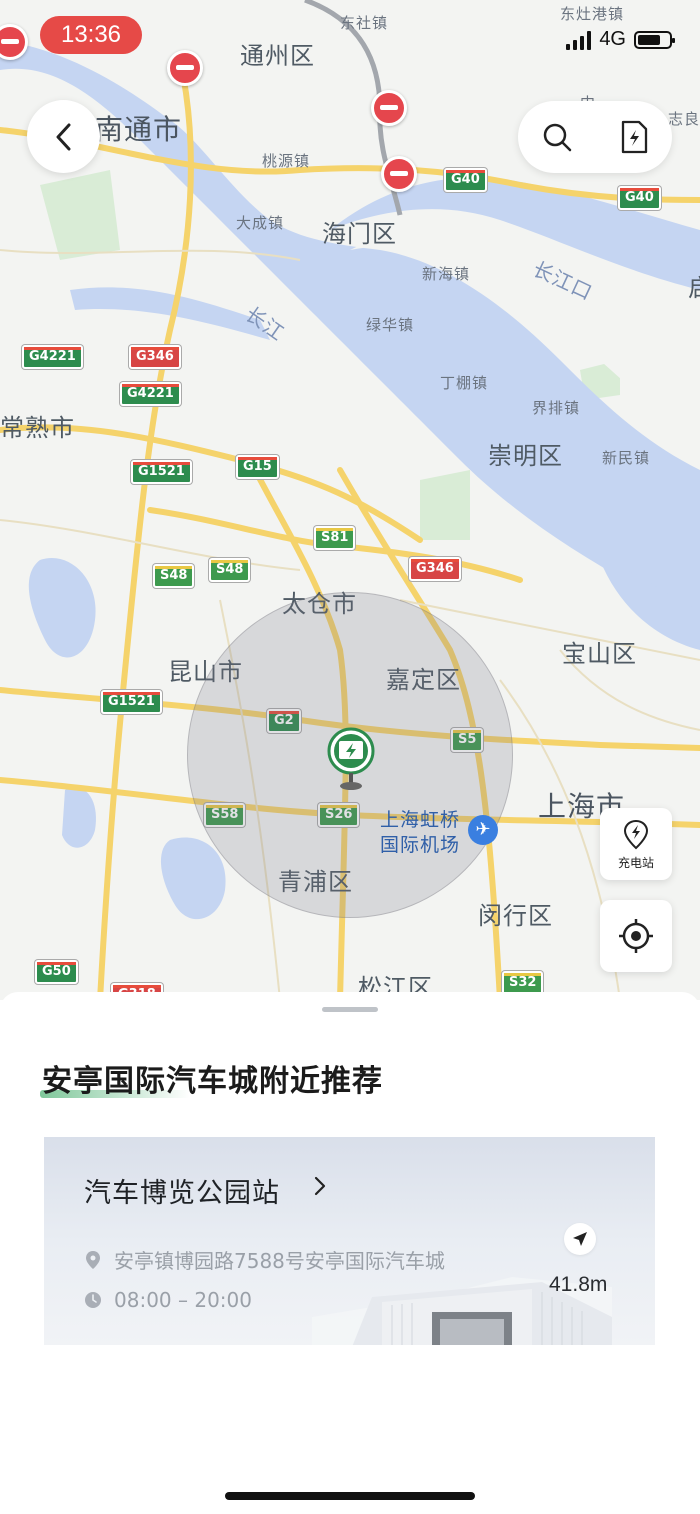  I want to click on station-name: 汽车博览公园站, so click(182, 1193).